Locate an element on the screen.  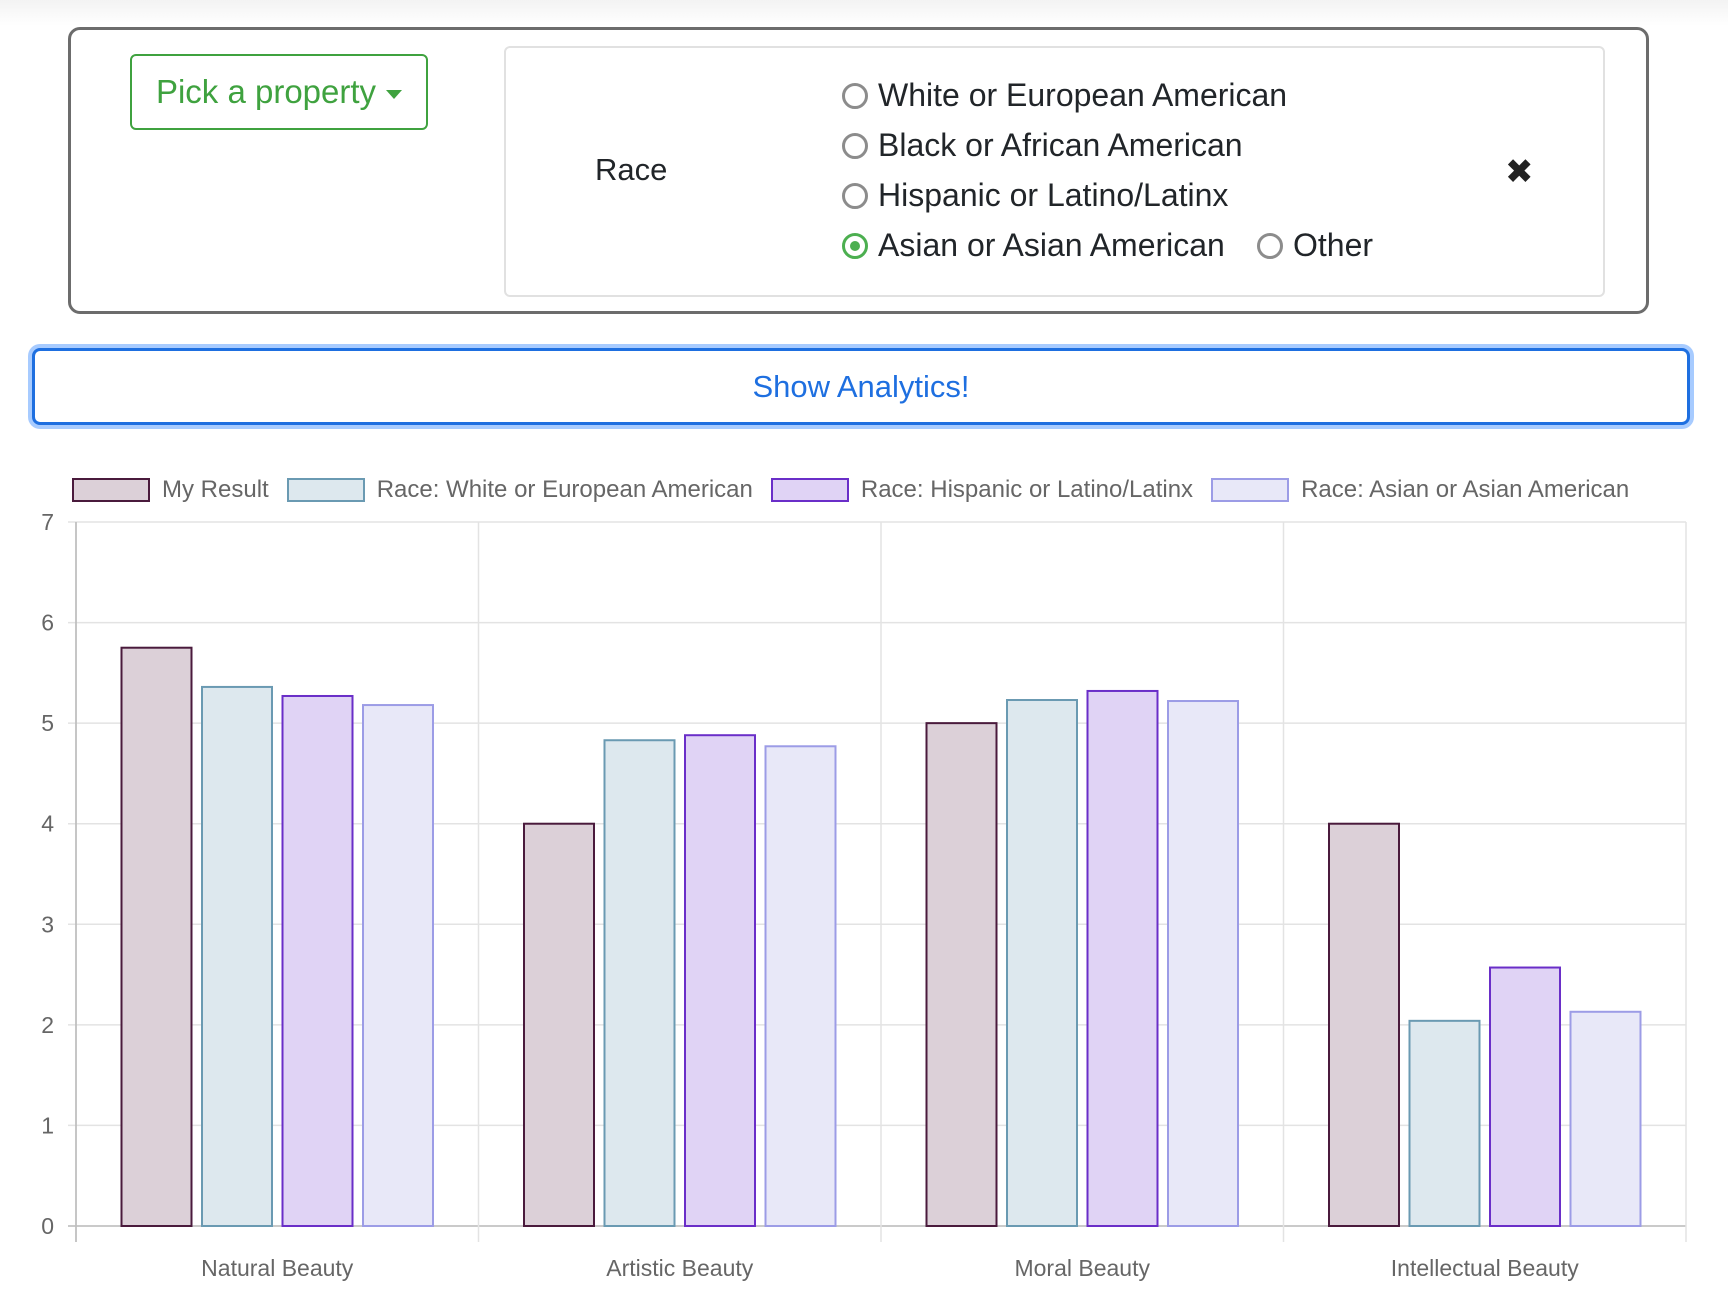
pick-property-label: Pick a property is located at coordinates (266, 91).